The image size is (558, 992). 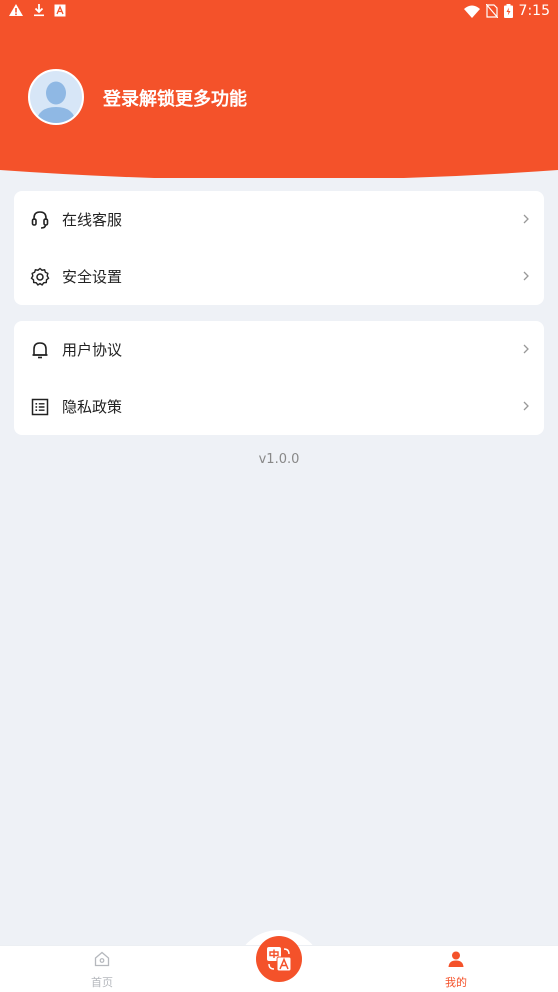 I want to click on menu-item-online-service: 在线客服, so click(x=279, y=219).